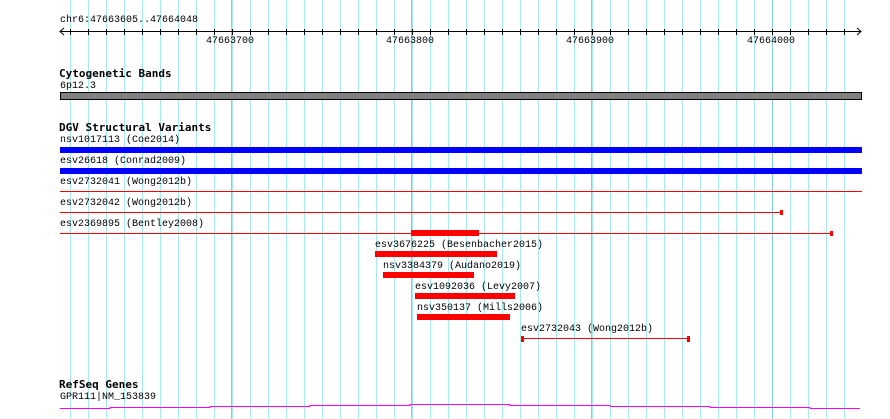  Describe the element at coordinates (126, 203) in the screenshot. I see `feature-label: esv2732042 (Wong2012b)` at that location.